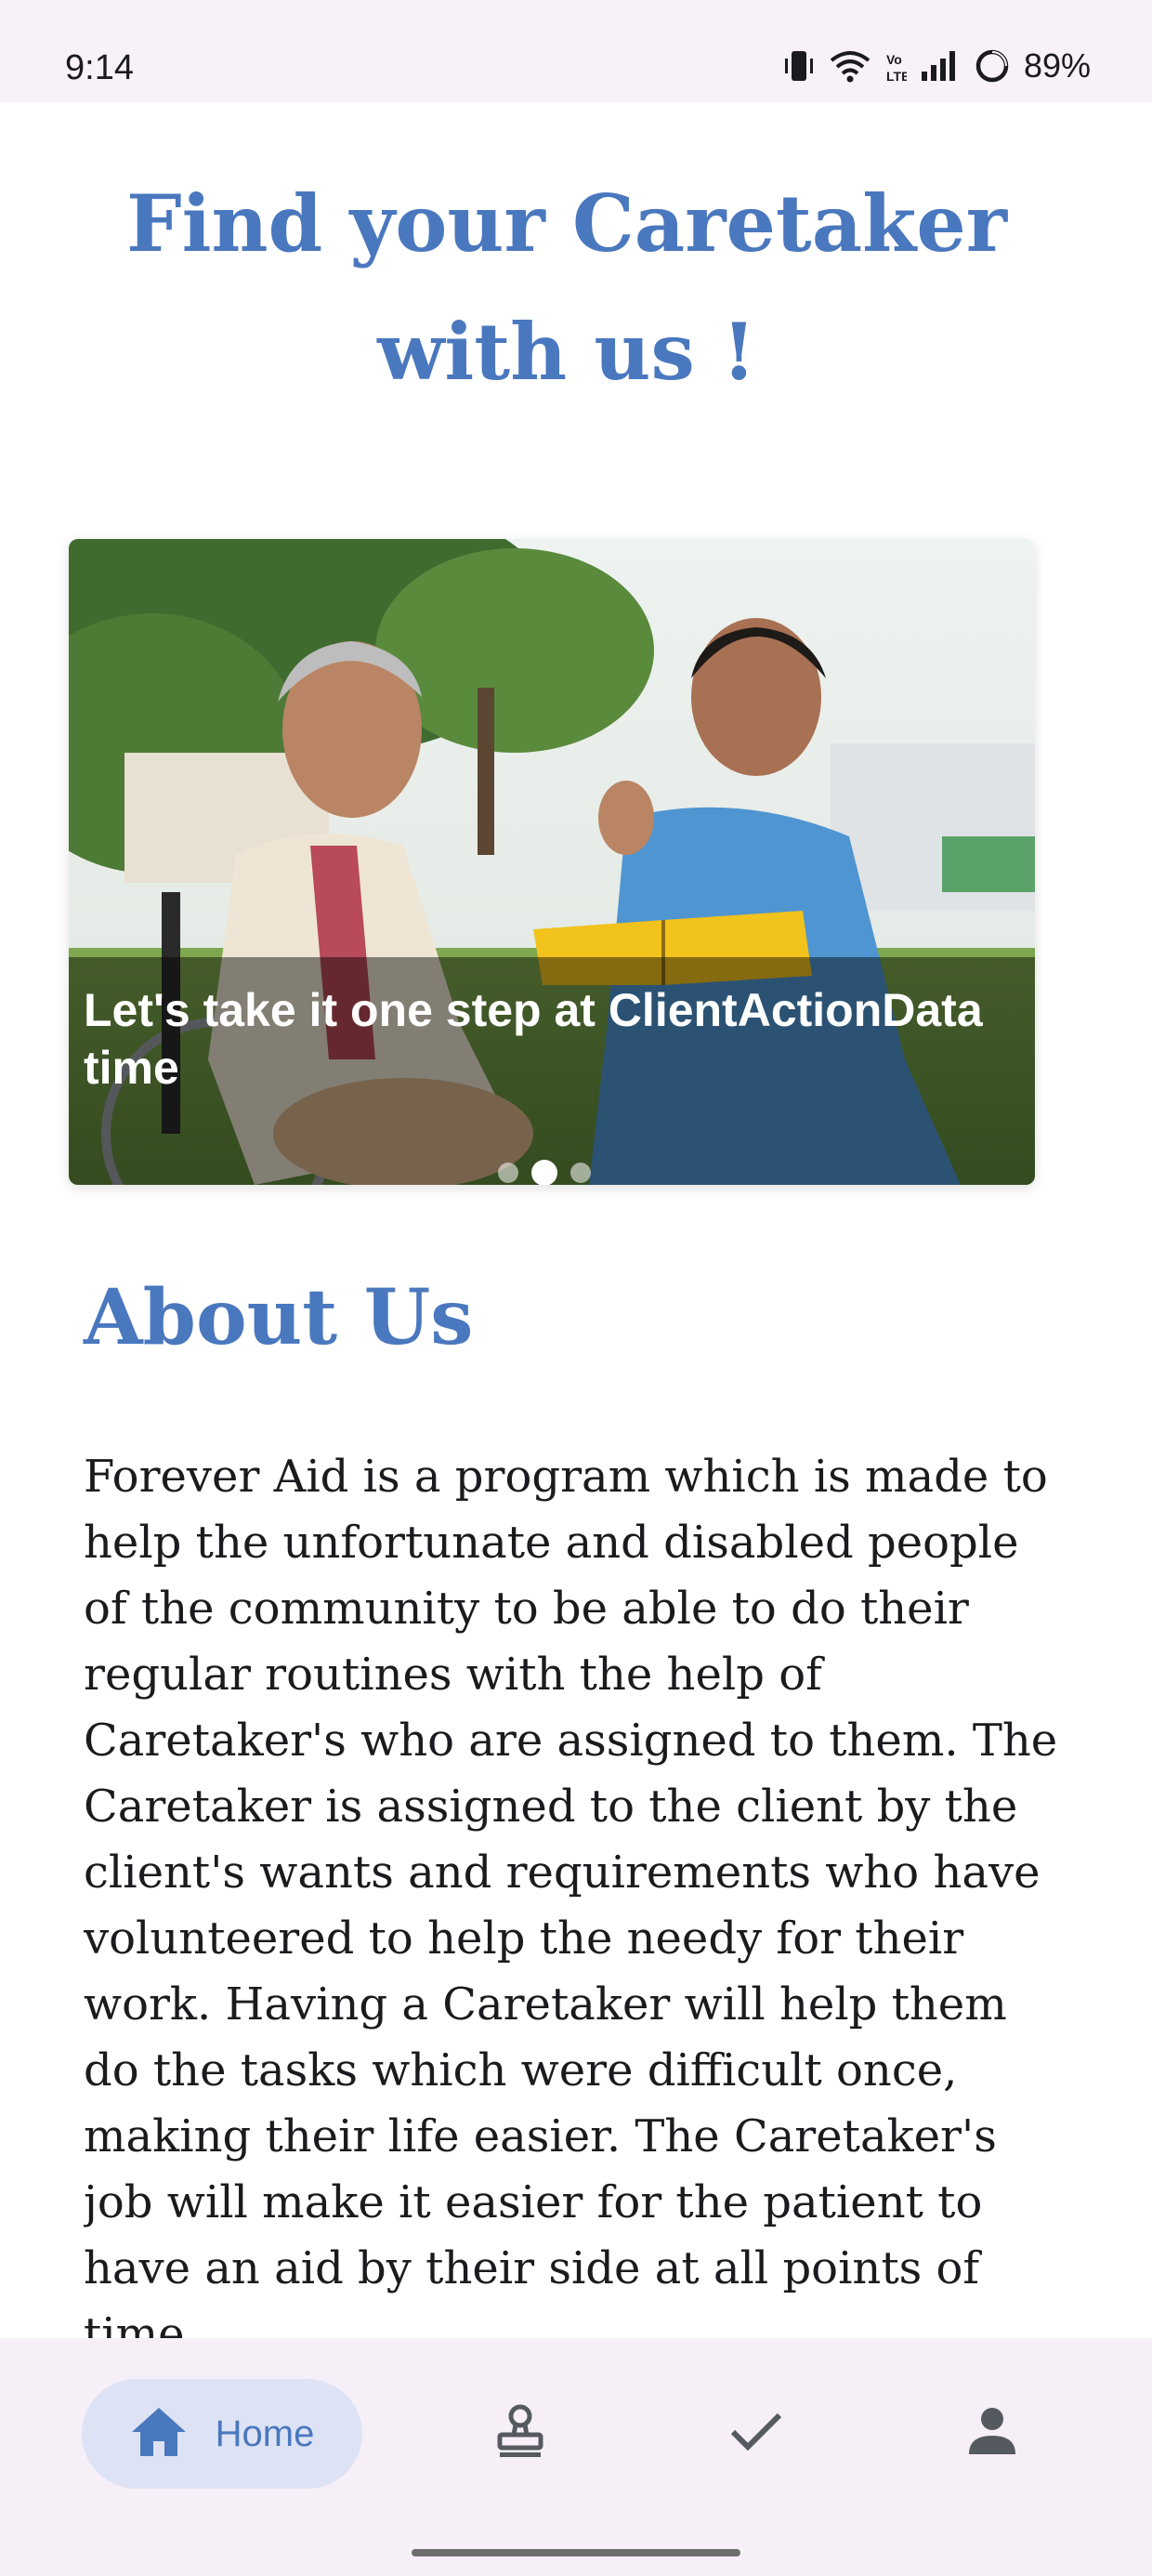 Image resolution: width=1152 pixels, height=2576 pixels. I want to click on signal-icon, so click(940, 66).